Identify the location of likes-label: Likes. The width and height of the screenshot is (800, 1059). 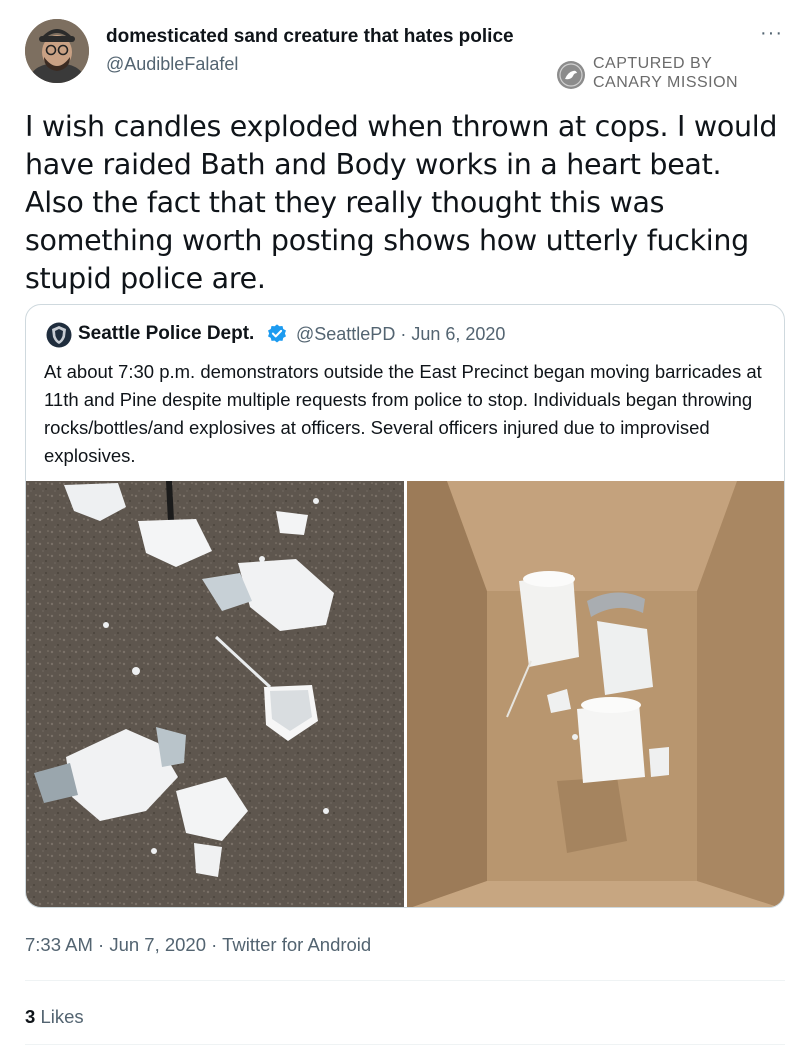
(62, 1016).